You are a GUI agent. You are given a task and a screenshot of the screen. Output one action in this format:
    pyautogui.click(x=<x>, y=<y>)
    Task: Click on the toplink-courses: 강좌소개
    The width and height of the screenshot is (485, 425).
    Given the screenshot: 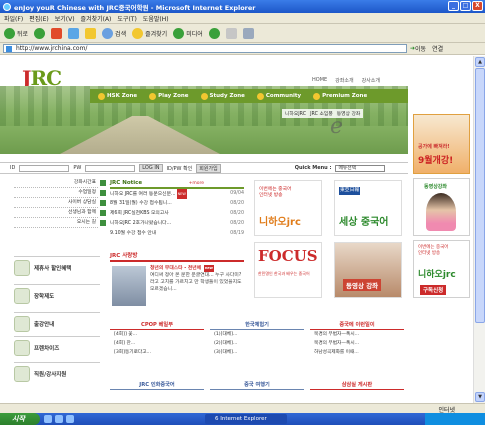 What is the action you would take?
    pyautogui.click(x=344, y=80)
    